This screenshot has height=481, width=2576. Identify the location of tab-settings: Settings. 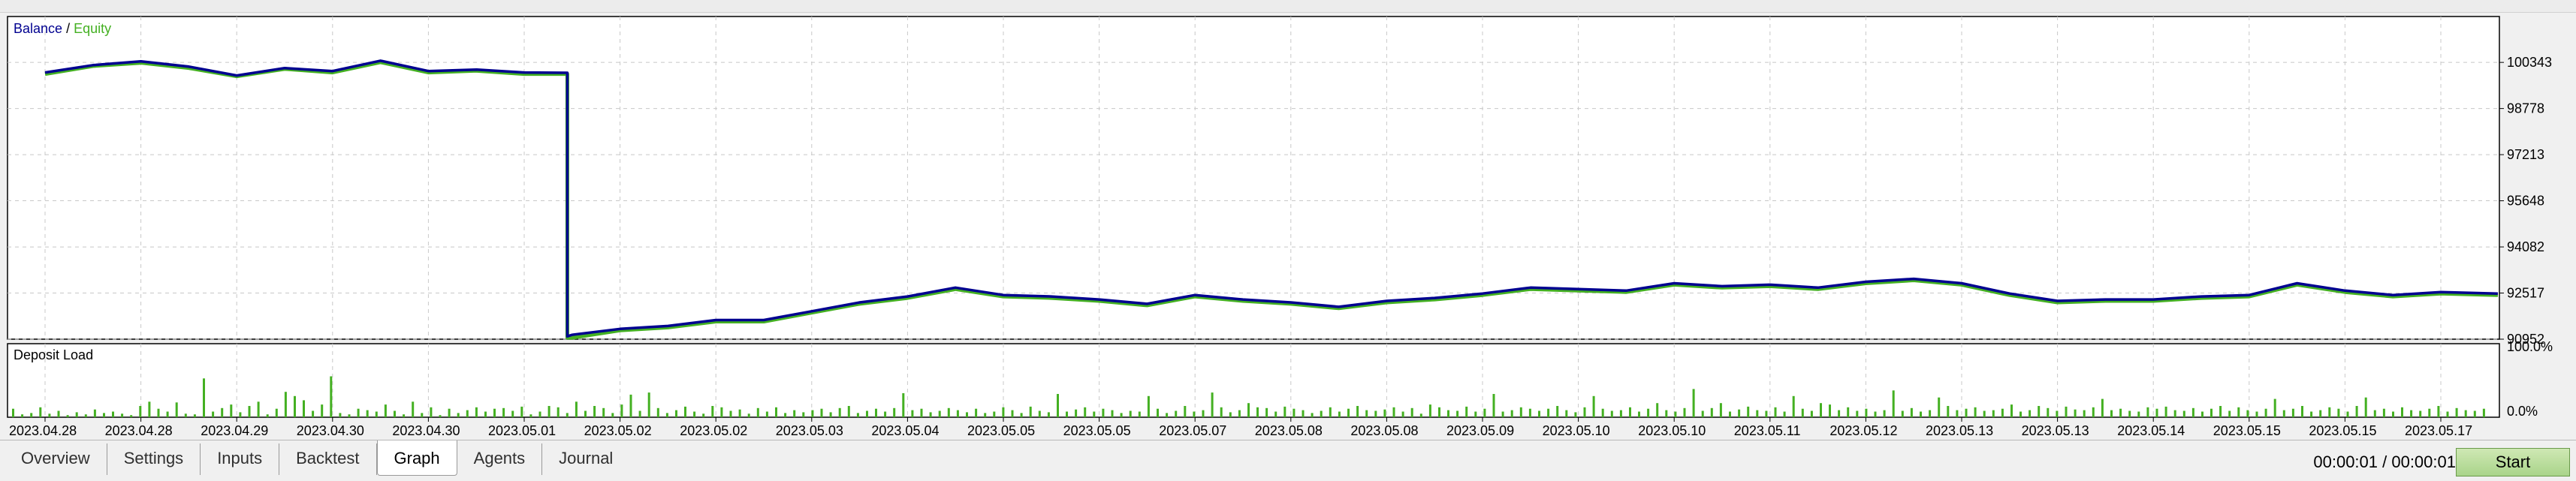
(154, 459).